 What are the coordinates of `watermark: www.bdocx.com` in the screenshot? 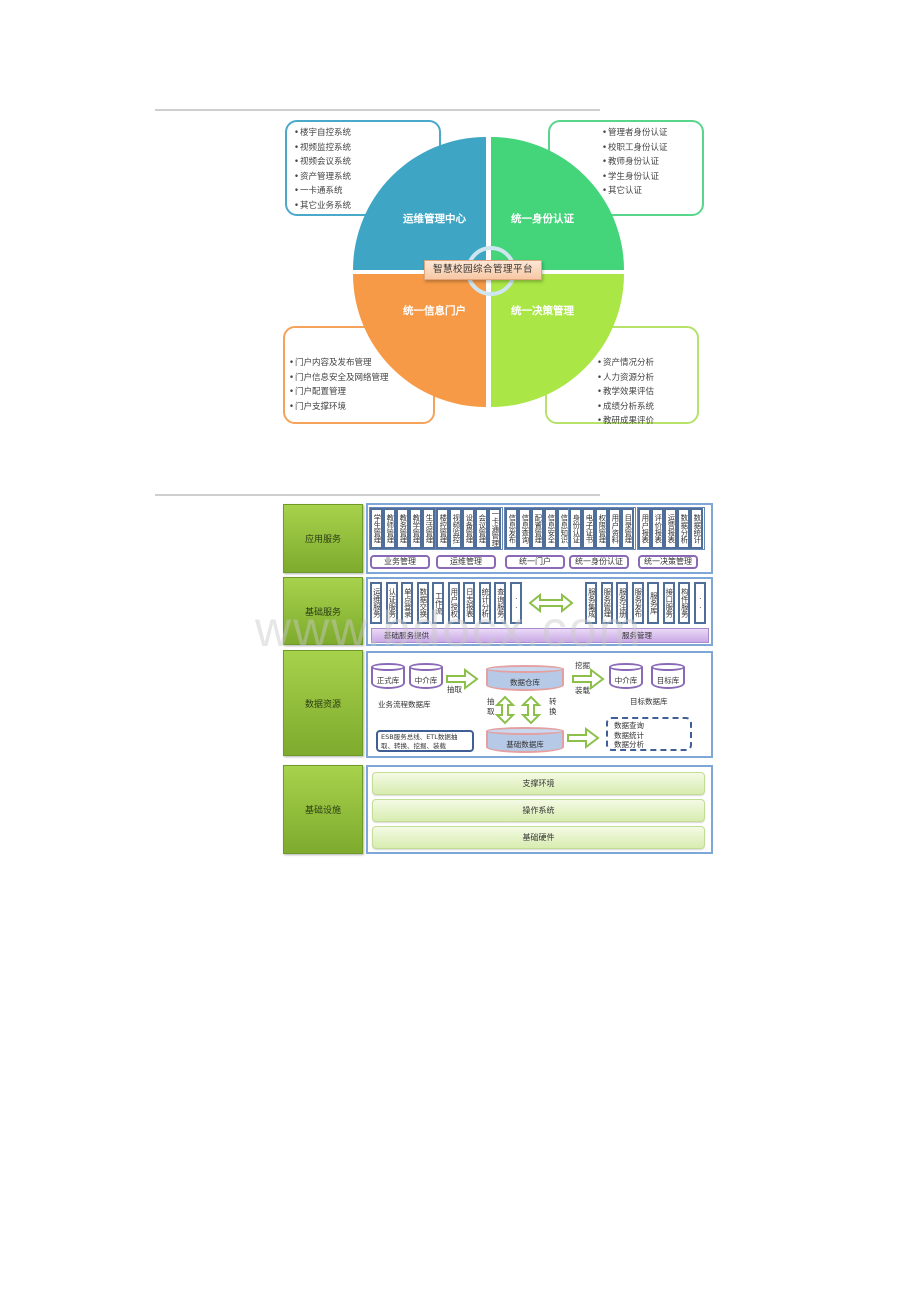 It's located at (449, 629).